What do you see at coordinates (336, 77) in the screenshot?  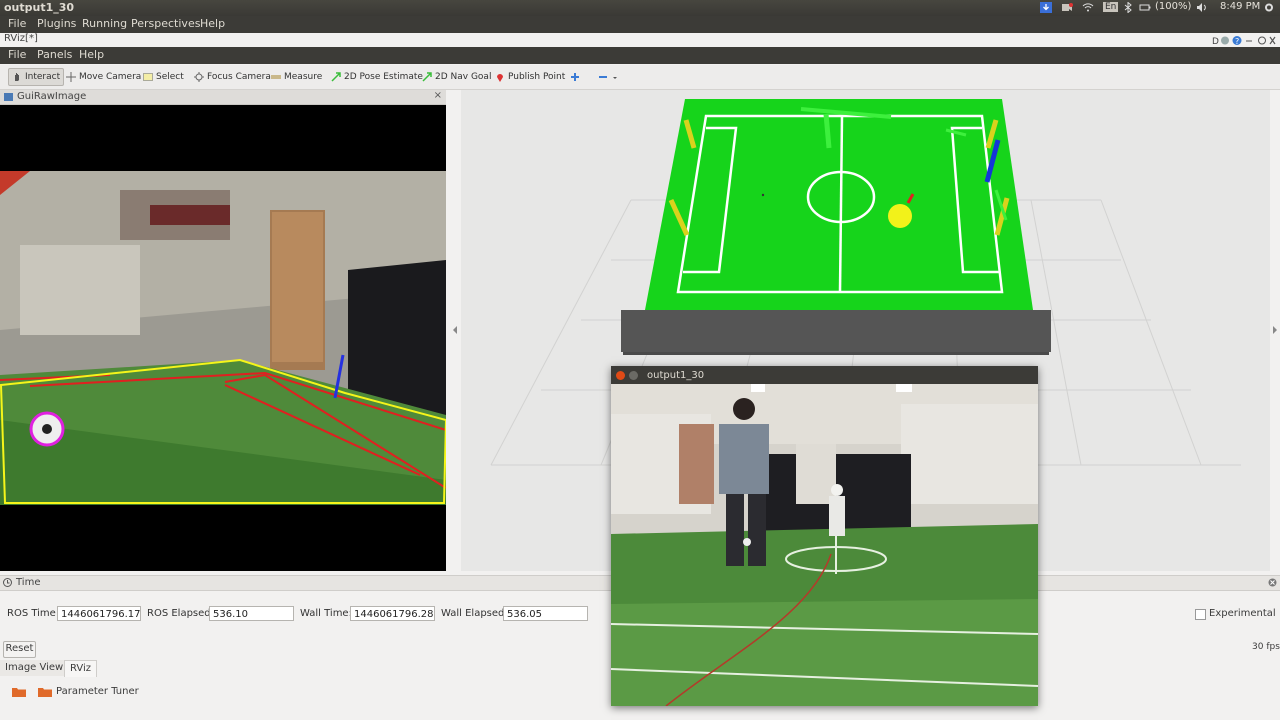 I see `pose-arrow-icon` at bounding box center [336, 77].